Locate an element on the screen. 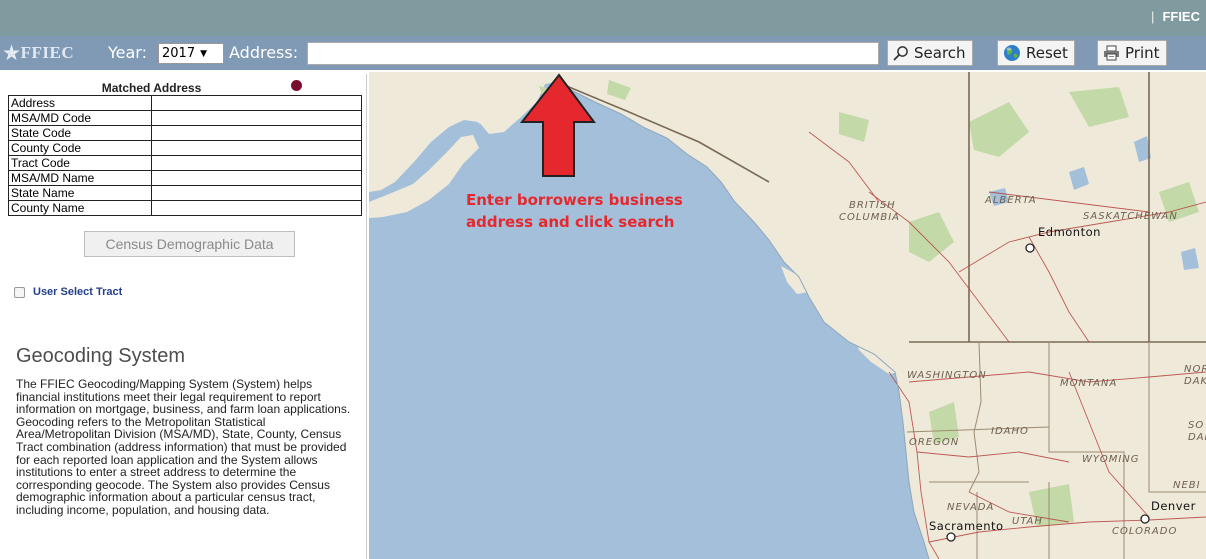 The image size is (1206, 559). row-label: State Name is located at coordinates (80, 193).